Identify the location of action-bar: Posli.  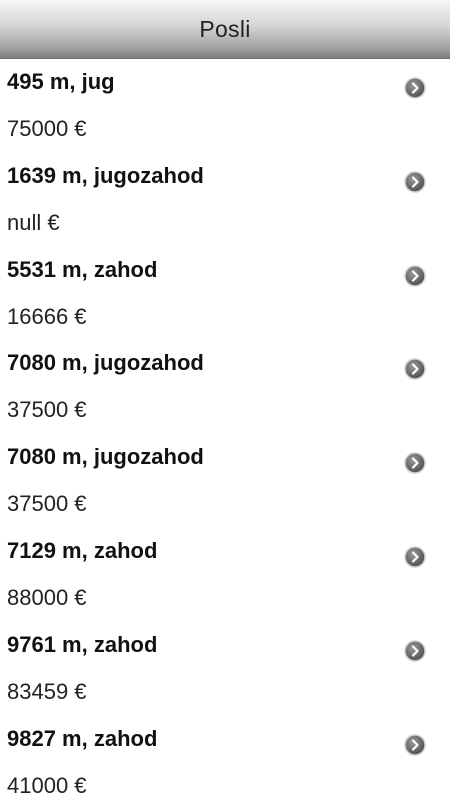
(225, 29).